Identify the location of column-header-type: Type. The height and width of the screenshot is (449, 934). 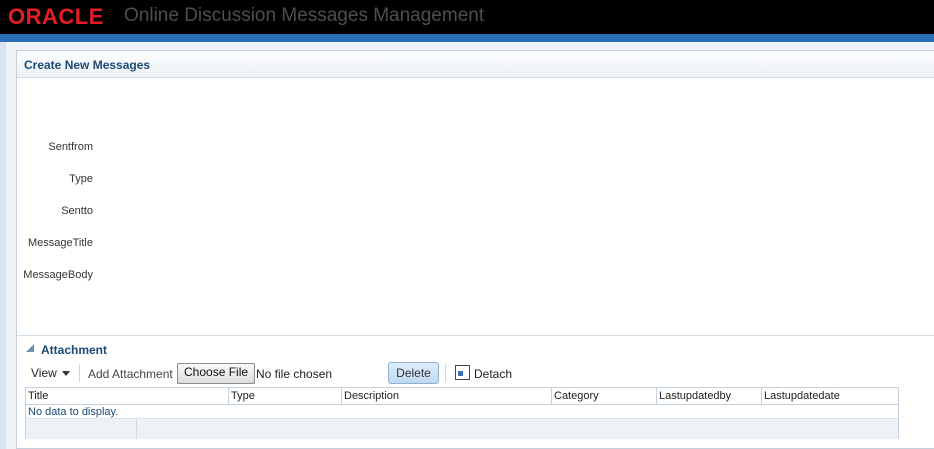
(284, 396).